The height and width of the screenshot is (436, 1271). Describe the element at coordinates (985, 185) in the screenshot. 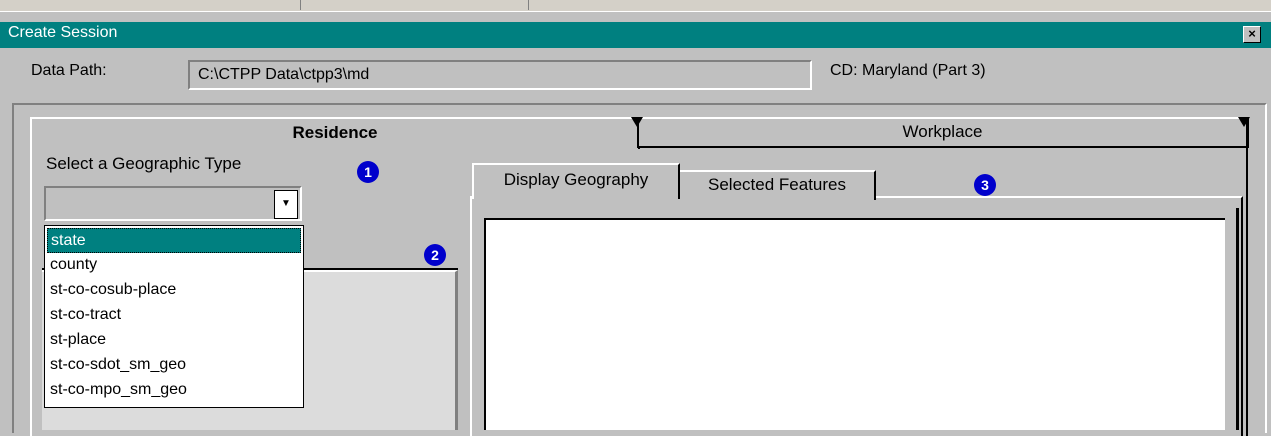

I see `step-badge-3: 3` at that location.